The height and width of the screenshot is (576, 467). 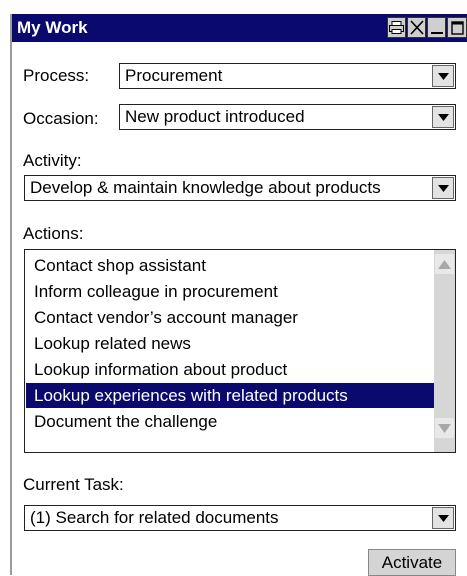 I want to click on window-title: My Work, so click(x=52, y=27).